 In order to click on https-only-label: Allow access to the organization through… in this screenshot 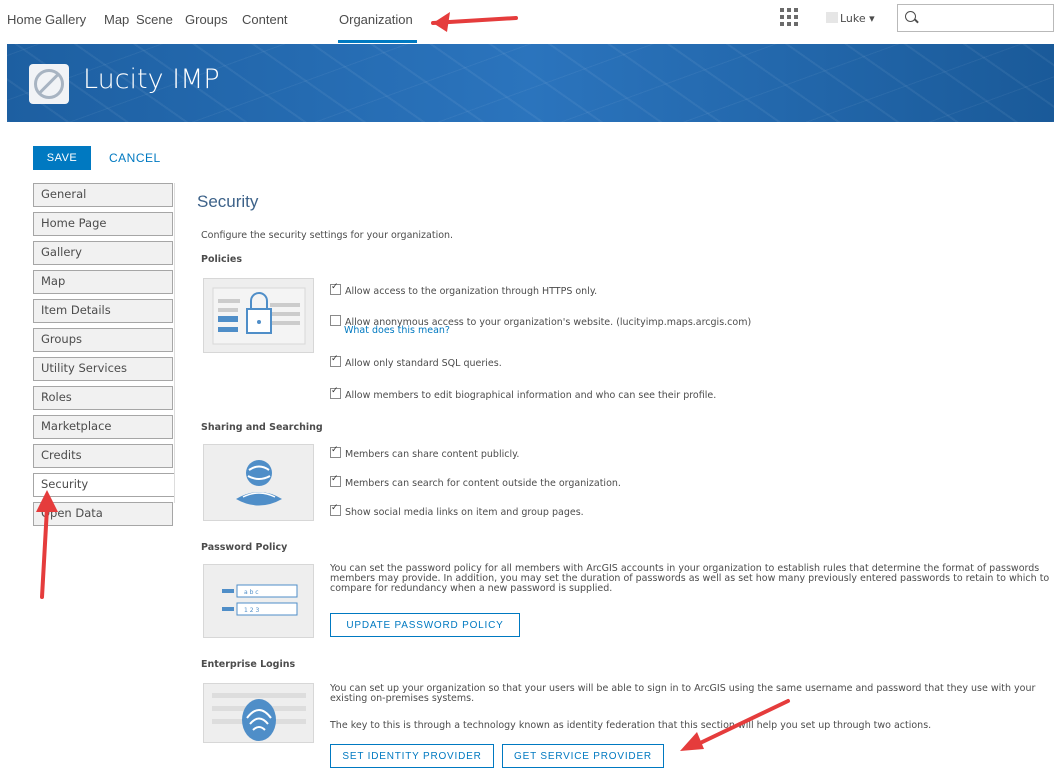, I will do `click(471, 291)`.